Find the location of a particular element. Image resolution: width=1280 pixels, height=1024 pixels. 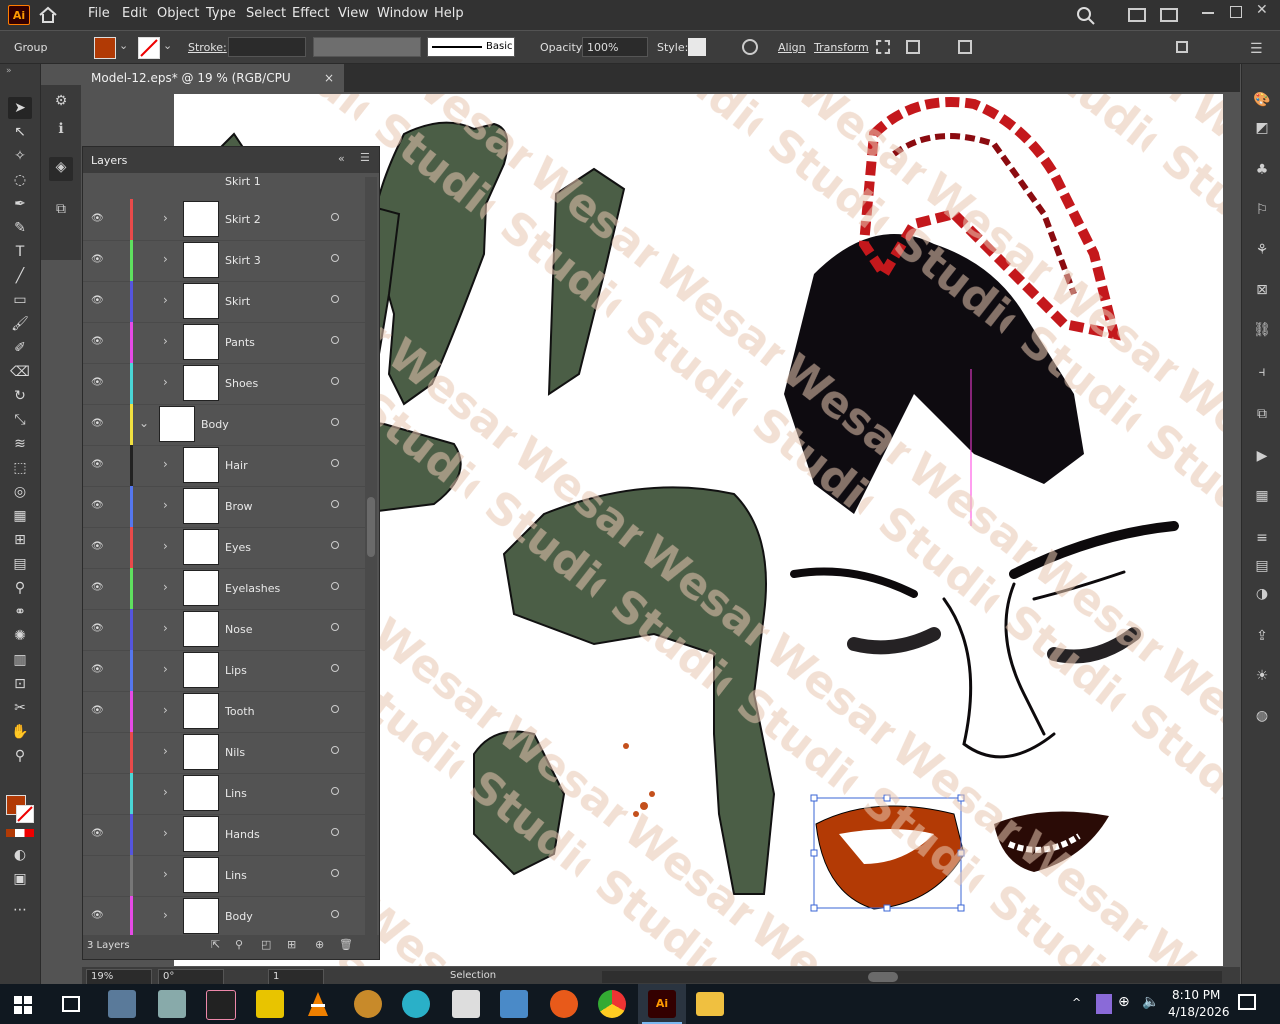

stroke-color-icon is located at coordinates (25, 814).